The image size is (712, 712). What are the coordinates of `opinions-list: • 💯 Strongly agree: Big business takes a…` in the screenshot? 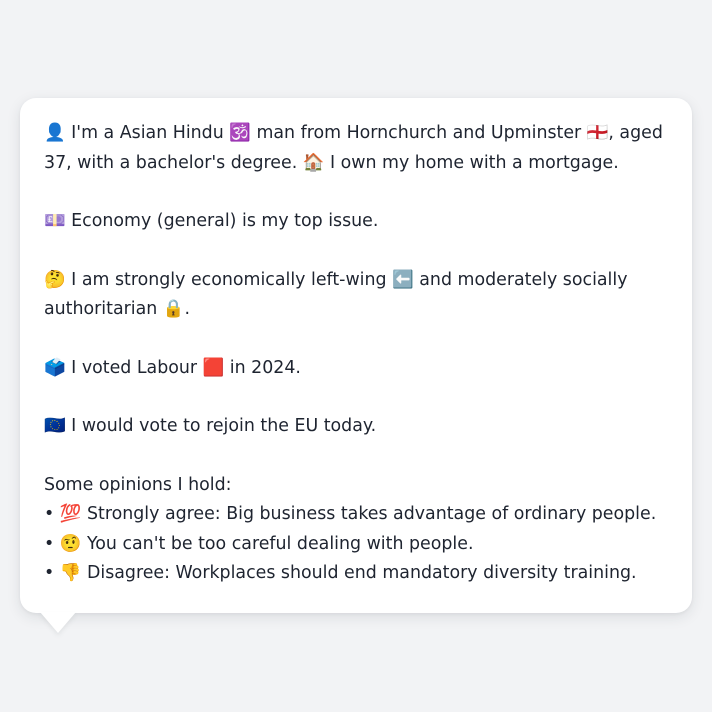 It's located at (356, 544).